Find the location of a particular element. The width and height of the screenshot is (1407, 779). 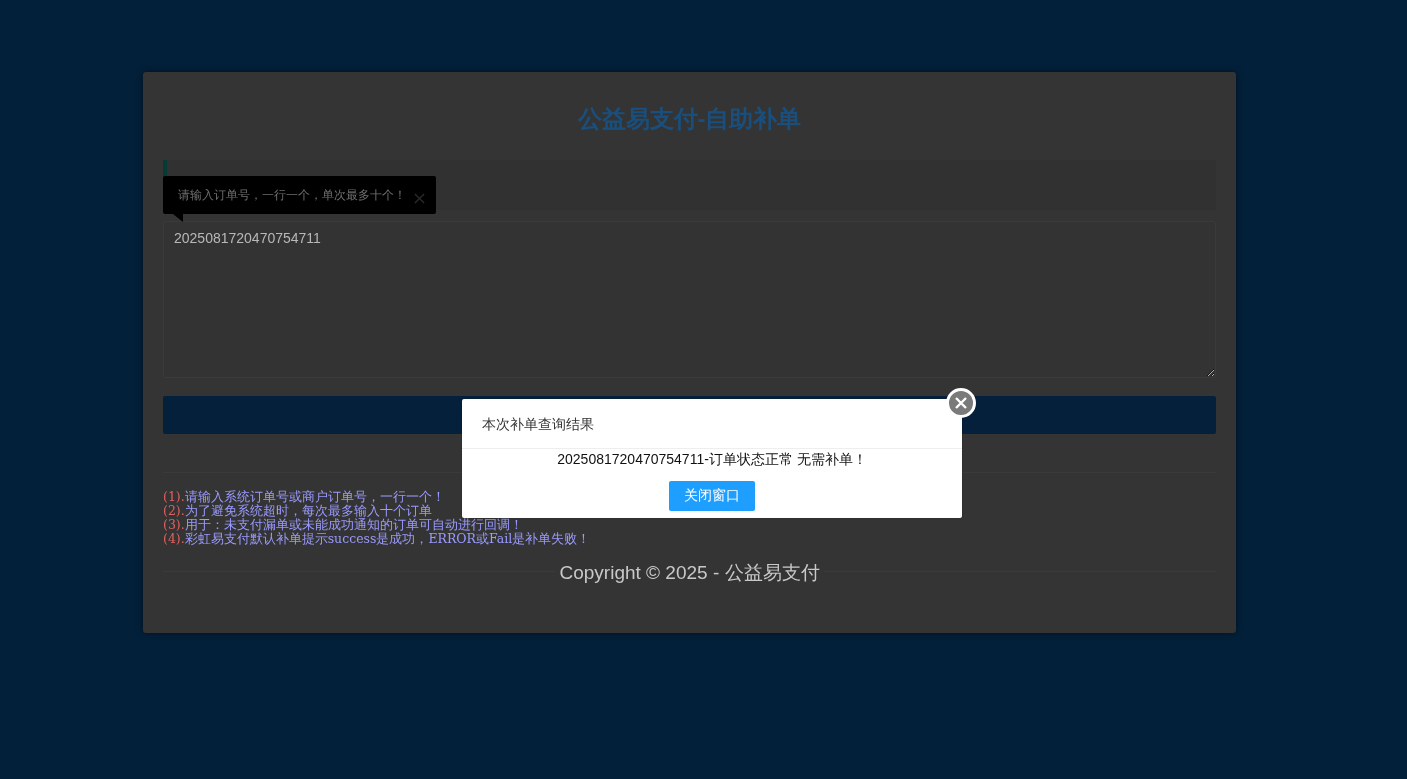

note-text: 用于：未支付漏单或未能成功通知的订单可自动进行回调！ is located at coordinates (353, 524).